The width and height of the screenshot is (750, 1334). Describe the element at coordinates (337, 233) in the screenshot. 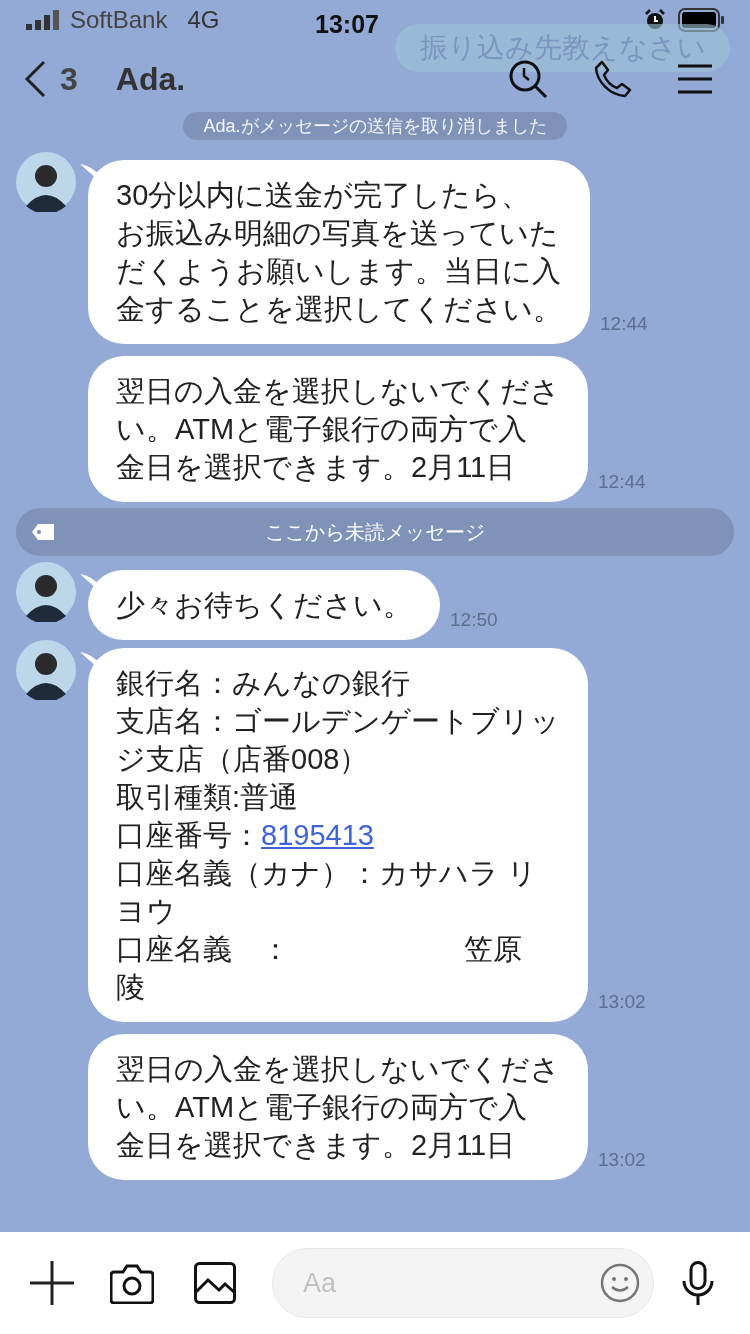

I see `message-line: お振込み明細の写真を送っていた` at that location.